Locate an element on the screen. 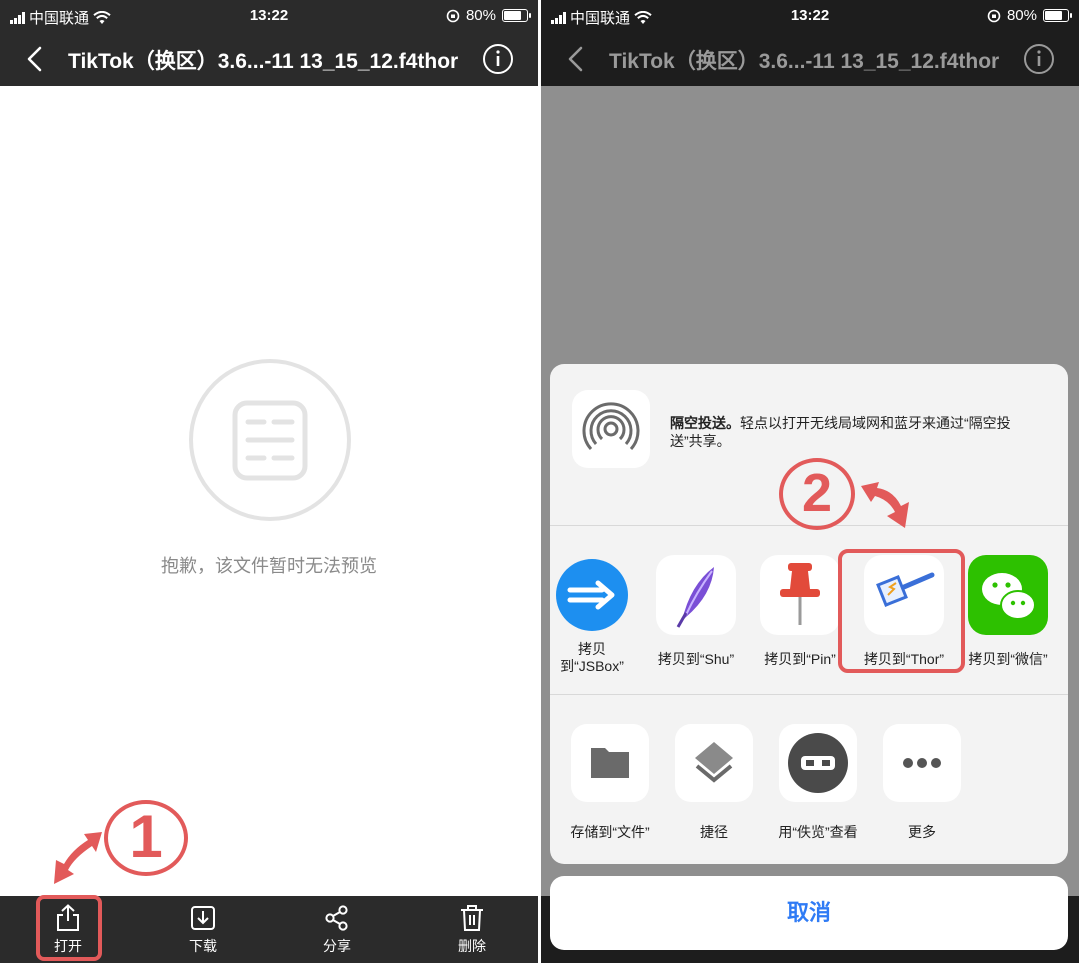 This screenshot has height=963, width=1080. wechat-label: 拷贝到“微信” is located at coordinates (1008, 659).